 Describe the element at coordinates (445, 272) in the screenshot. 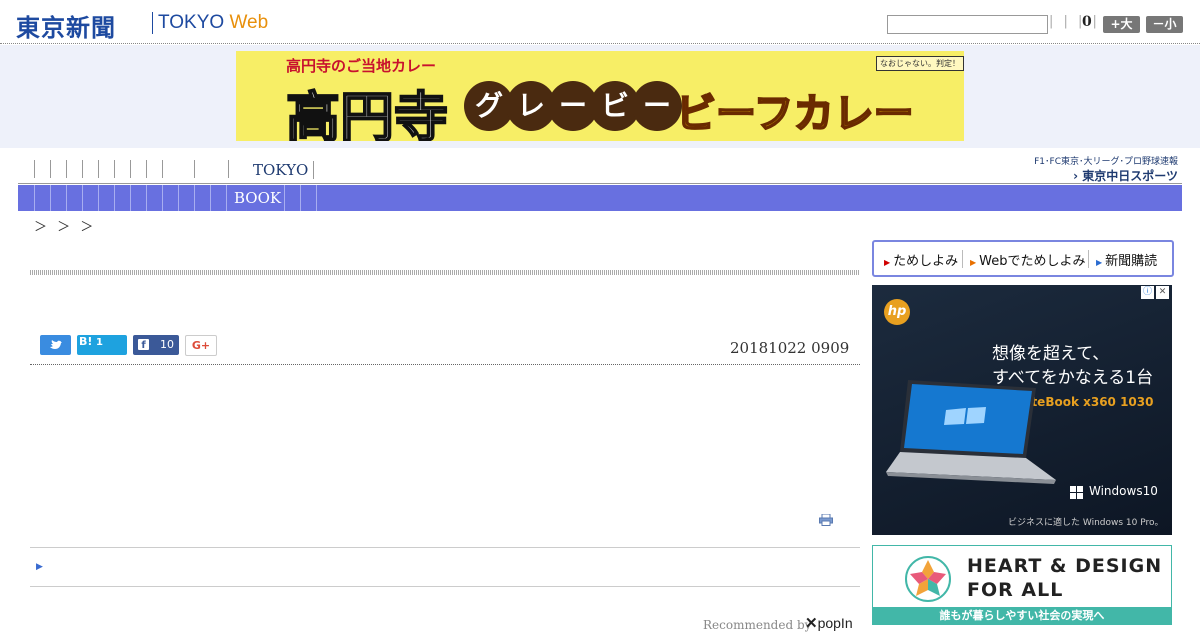

I see `article-title-rule` at that location.